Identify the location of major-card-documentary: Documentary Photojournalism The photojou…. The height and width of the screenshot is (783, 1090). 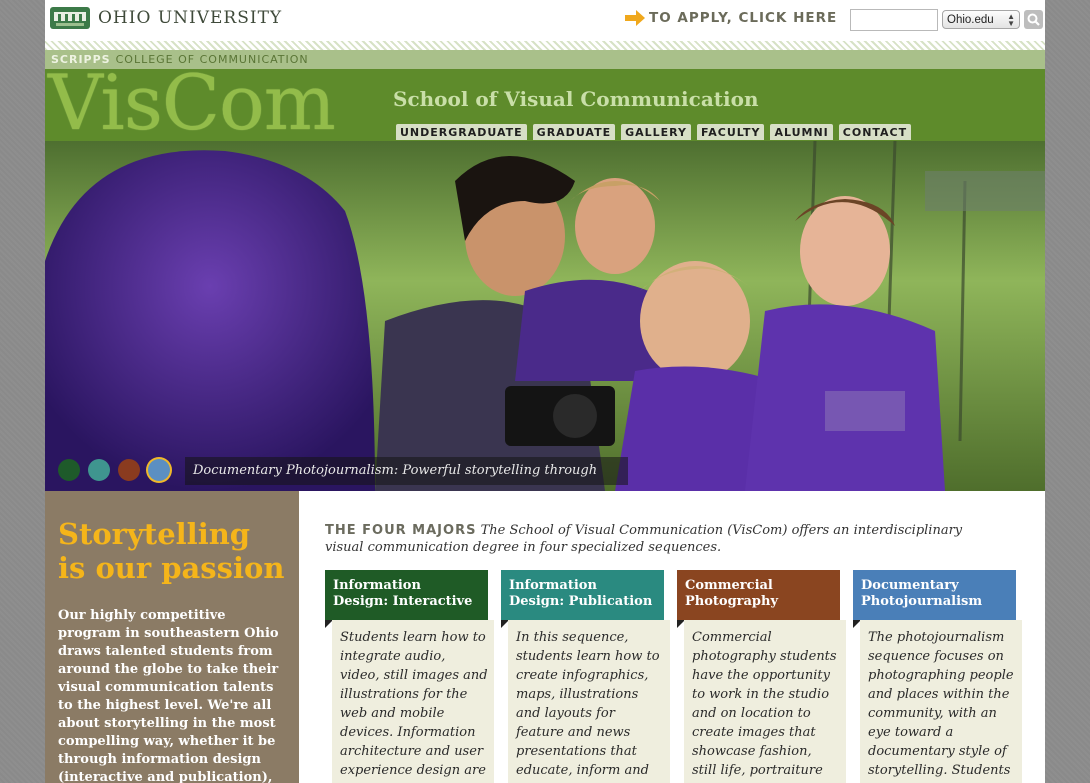
(937, 676).